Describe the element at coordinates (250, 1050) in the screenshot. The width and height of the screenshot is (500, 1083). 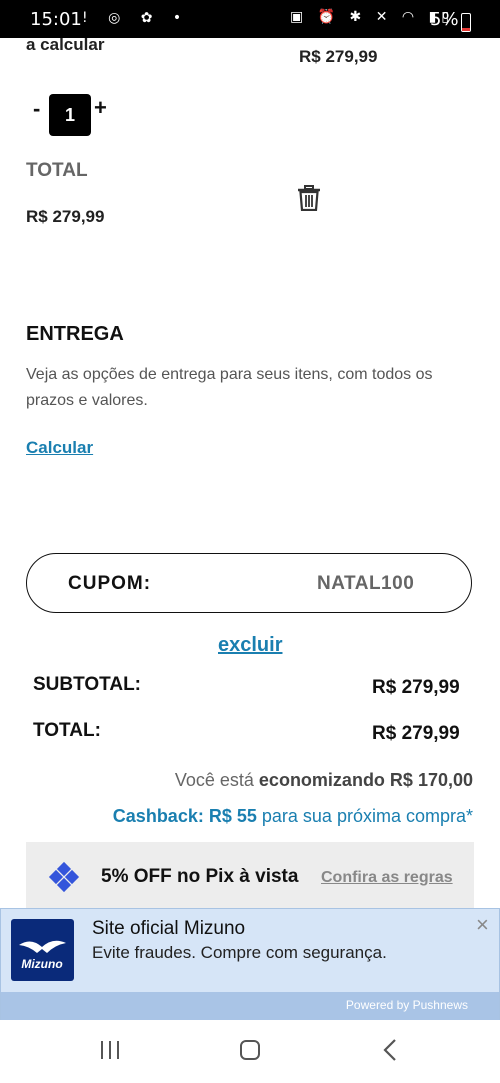
I see `home-icon` at that location.